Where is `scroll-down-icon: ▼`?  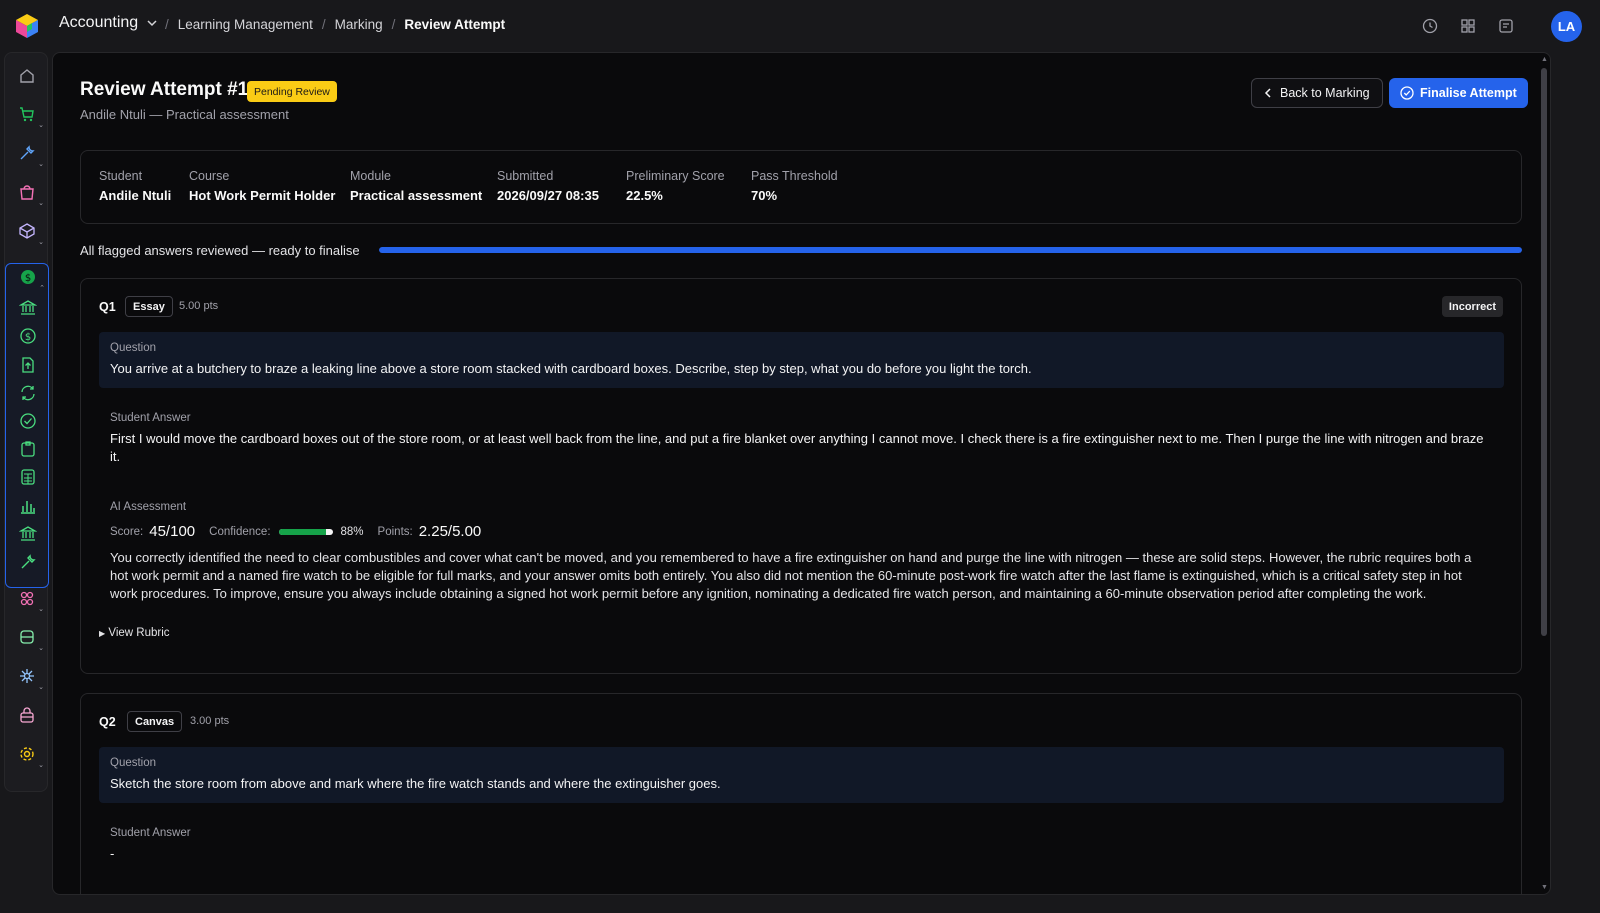
scroll-down-icon: ▼ is located at coordinates (1544, 887).